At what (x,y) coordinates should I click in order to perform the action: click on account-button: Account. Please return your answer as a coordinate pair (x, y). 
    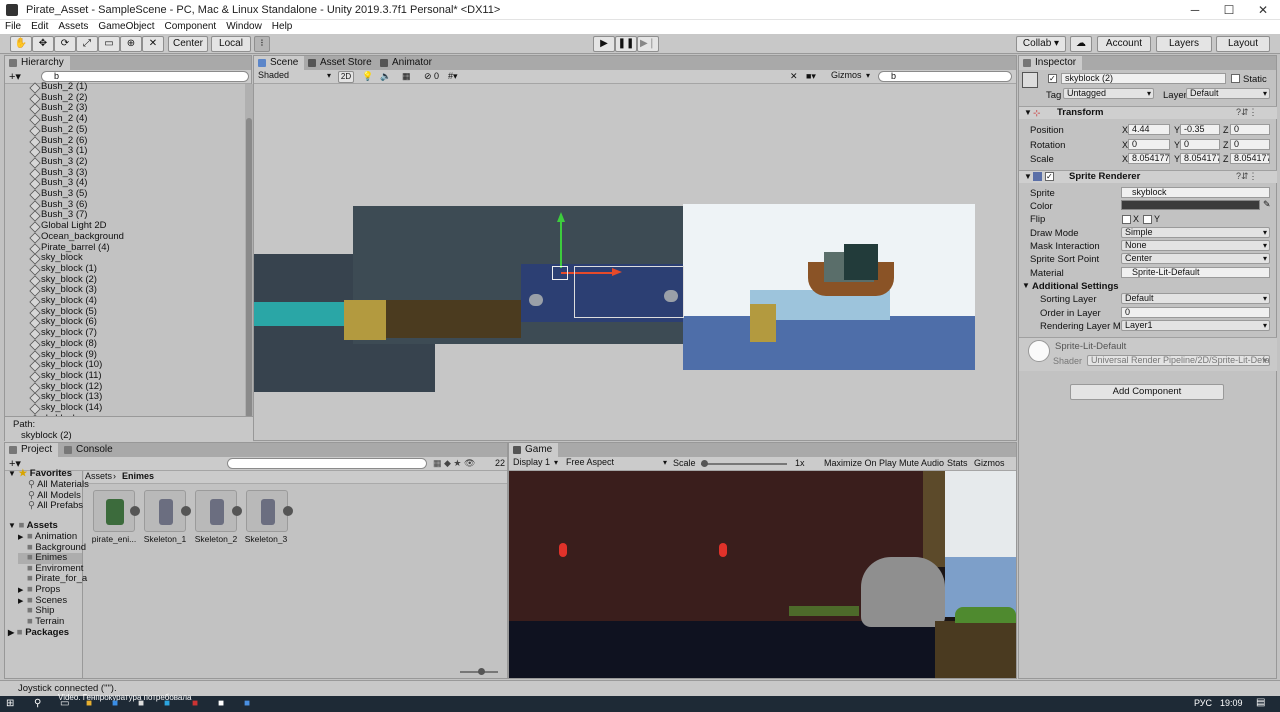
    Looking at the image, I should click on (1124, 44).